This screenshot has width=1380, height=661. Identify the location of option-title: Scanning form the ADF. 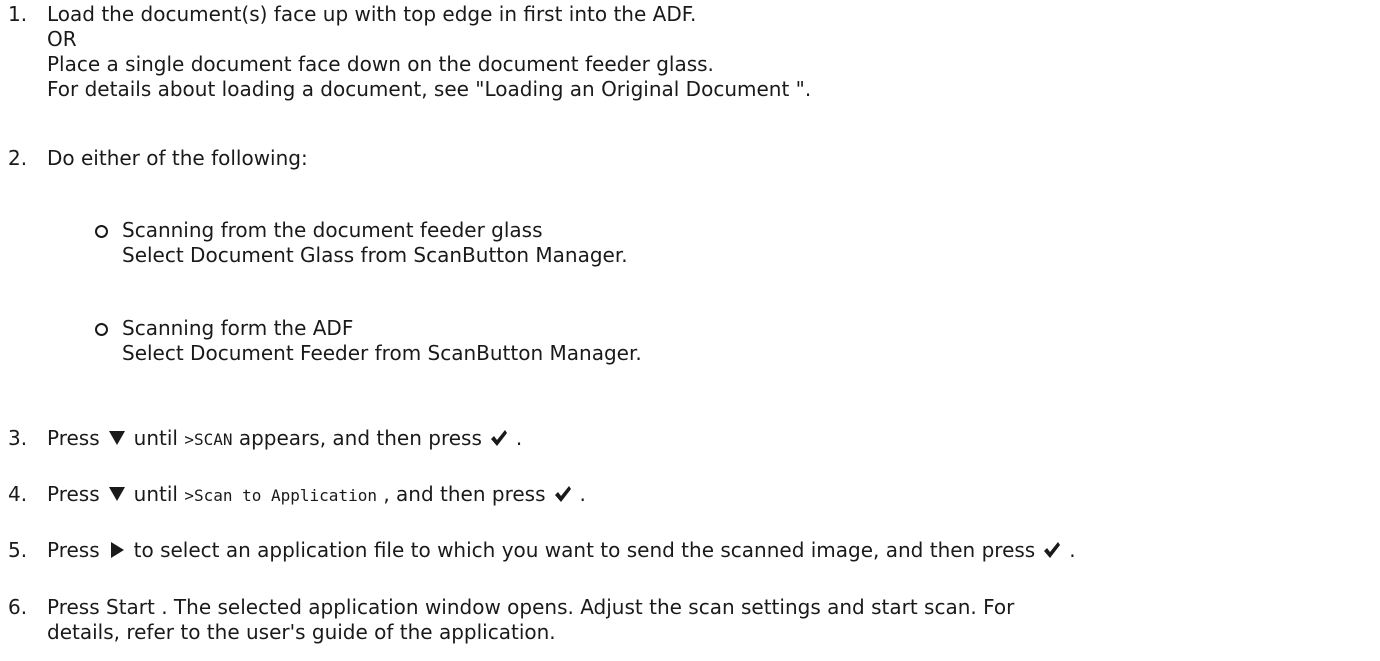
(238, 328).